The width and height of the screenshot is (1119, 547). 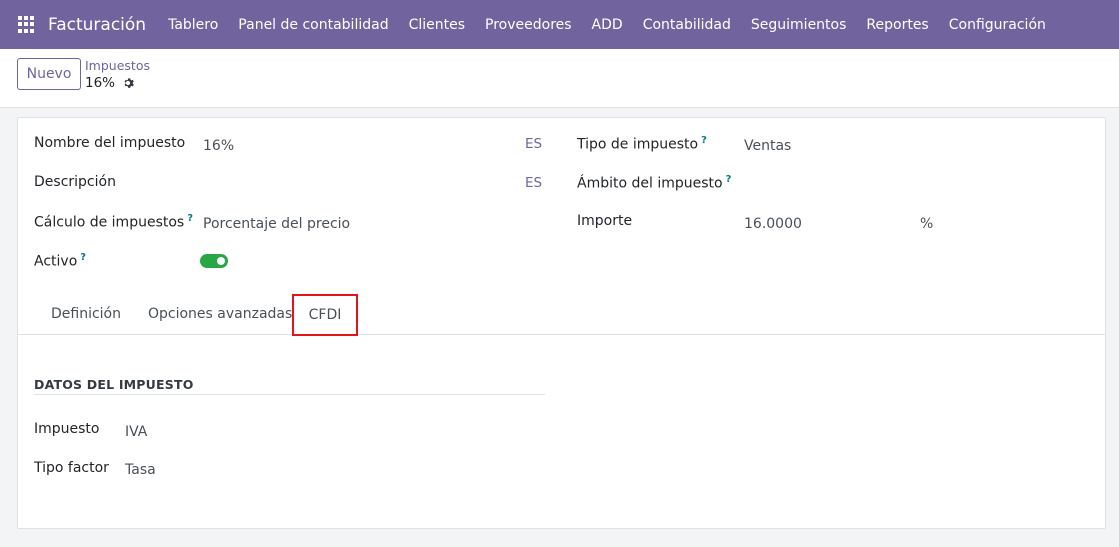 What do you see at coordinates (276, 224) in the screenshot?
I see `computation-select: Porcentaje del precio` at bounding box center [276, 224].